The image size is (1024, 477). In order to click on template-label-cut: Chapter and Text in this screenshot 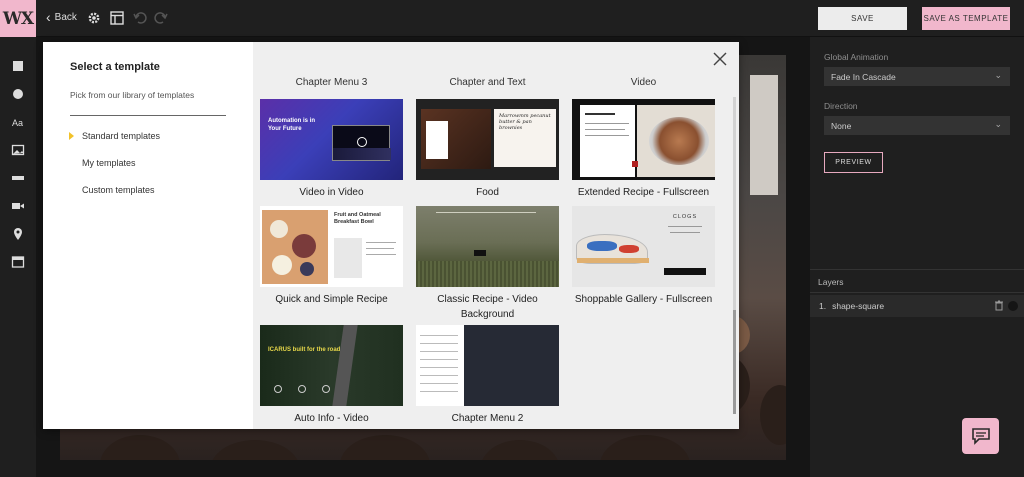, I will do `click(487, 82)`.